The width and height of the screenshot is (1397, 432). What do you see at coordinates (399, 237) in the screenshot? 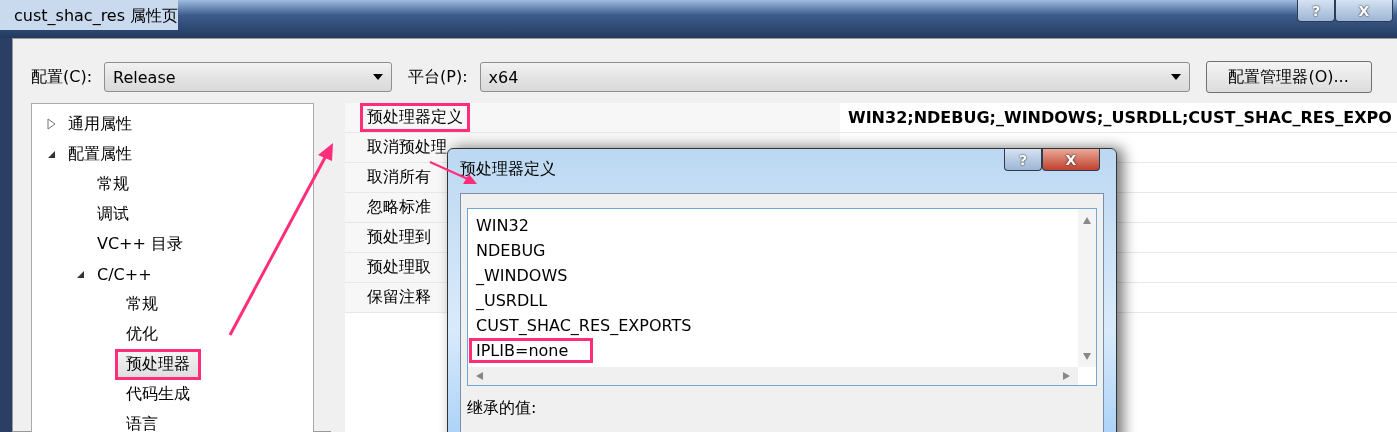
I see `property-name: 预处理到` at bounding box center [399, 237].